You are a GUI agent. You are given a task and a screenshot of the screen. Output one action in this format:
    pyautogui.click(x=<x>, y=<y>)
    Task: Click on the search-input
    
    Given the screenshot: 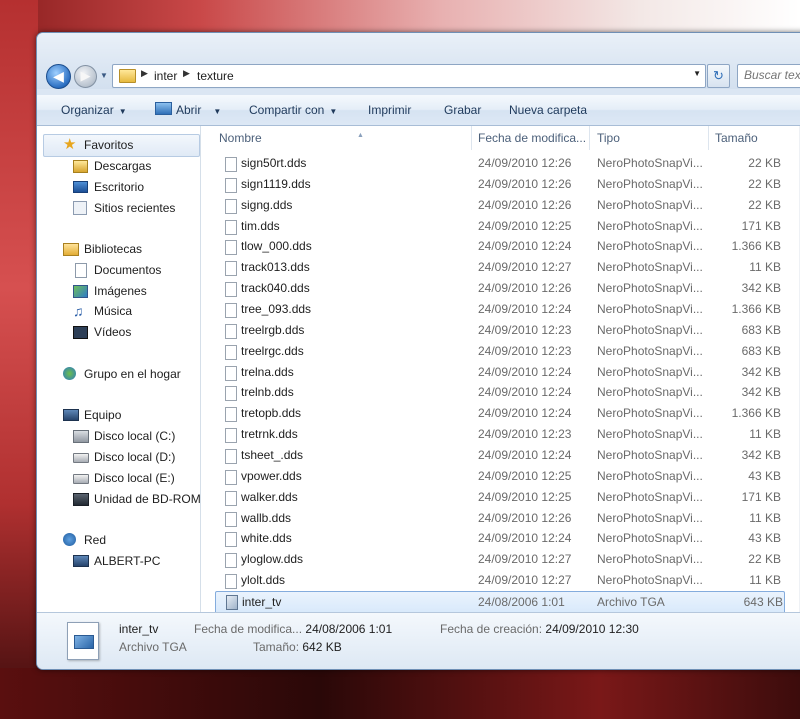 What is the action you would take?
    pyautogui.click(x=769, y=75)
    